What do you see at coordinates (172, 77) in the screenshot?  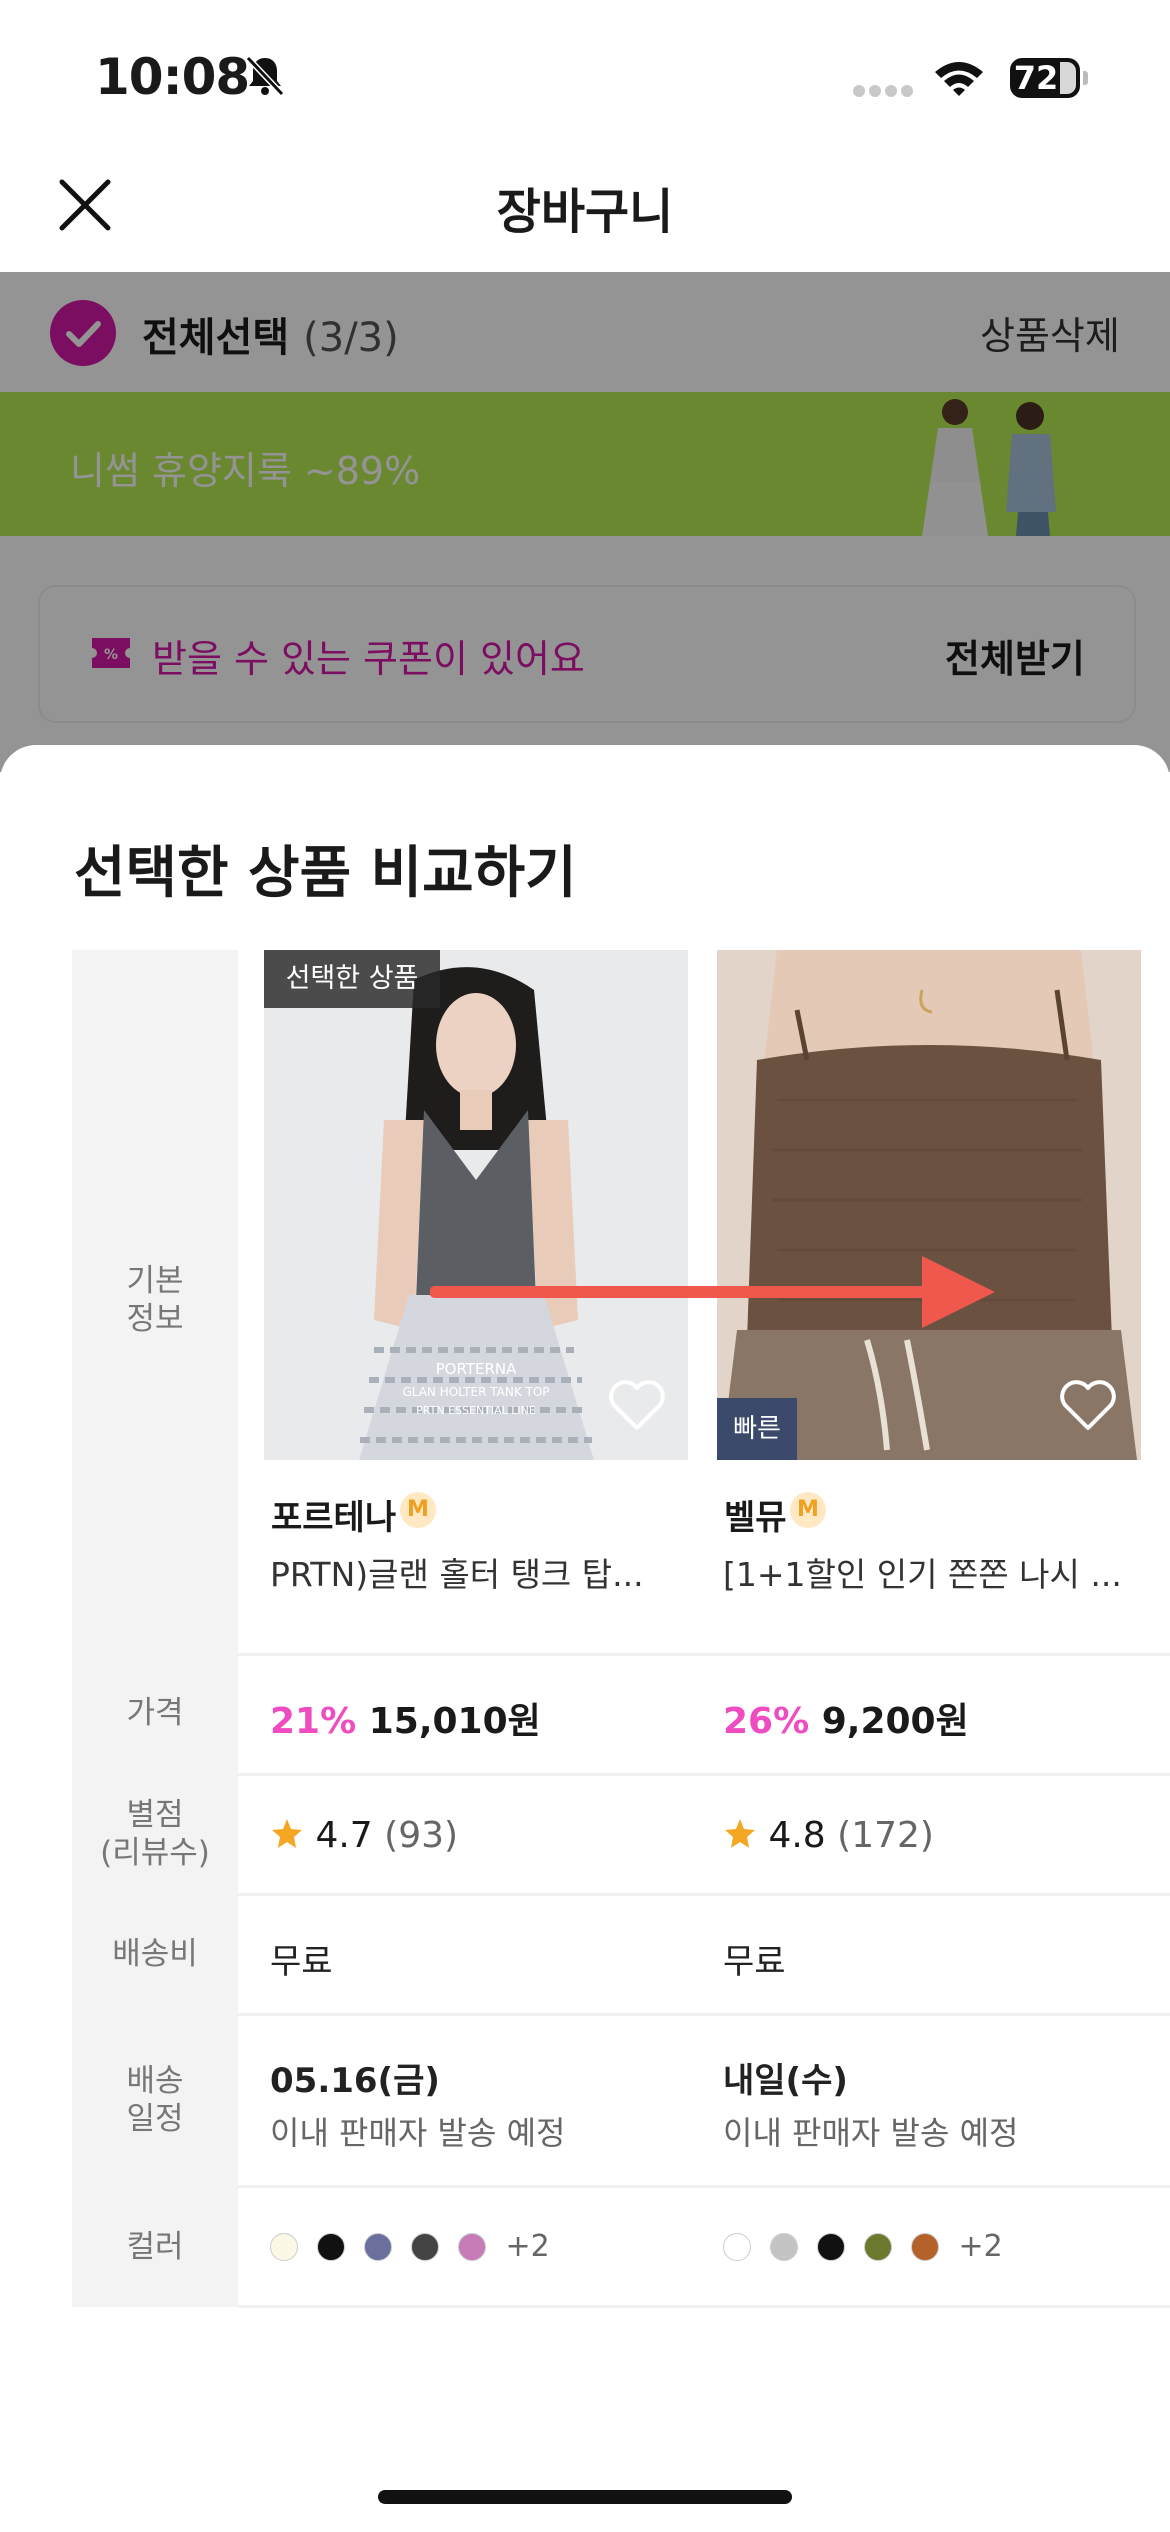 I see `status-time: 10:08` at bounding box center [172, 77].